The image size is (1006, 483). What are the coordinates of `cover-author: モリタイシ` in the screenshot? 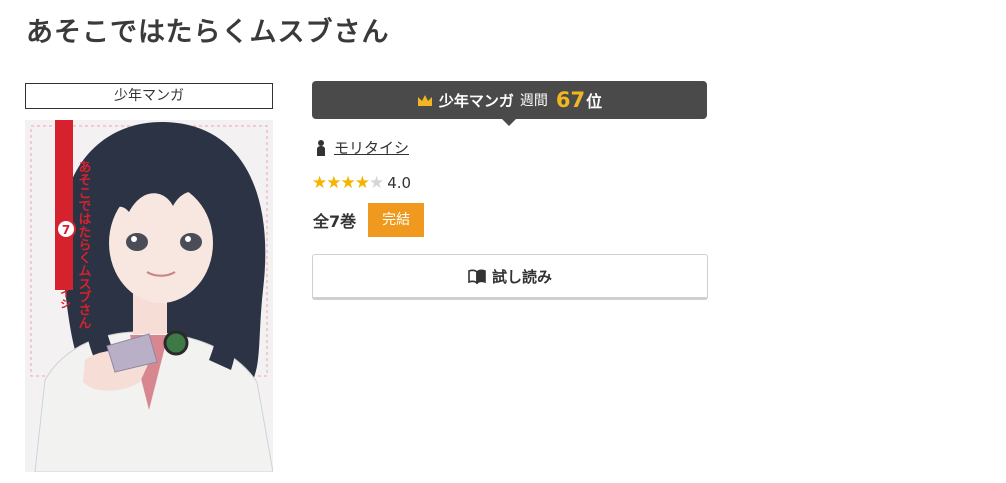 It's located at (65, 281).